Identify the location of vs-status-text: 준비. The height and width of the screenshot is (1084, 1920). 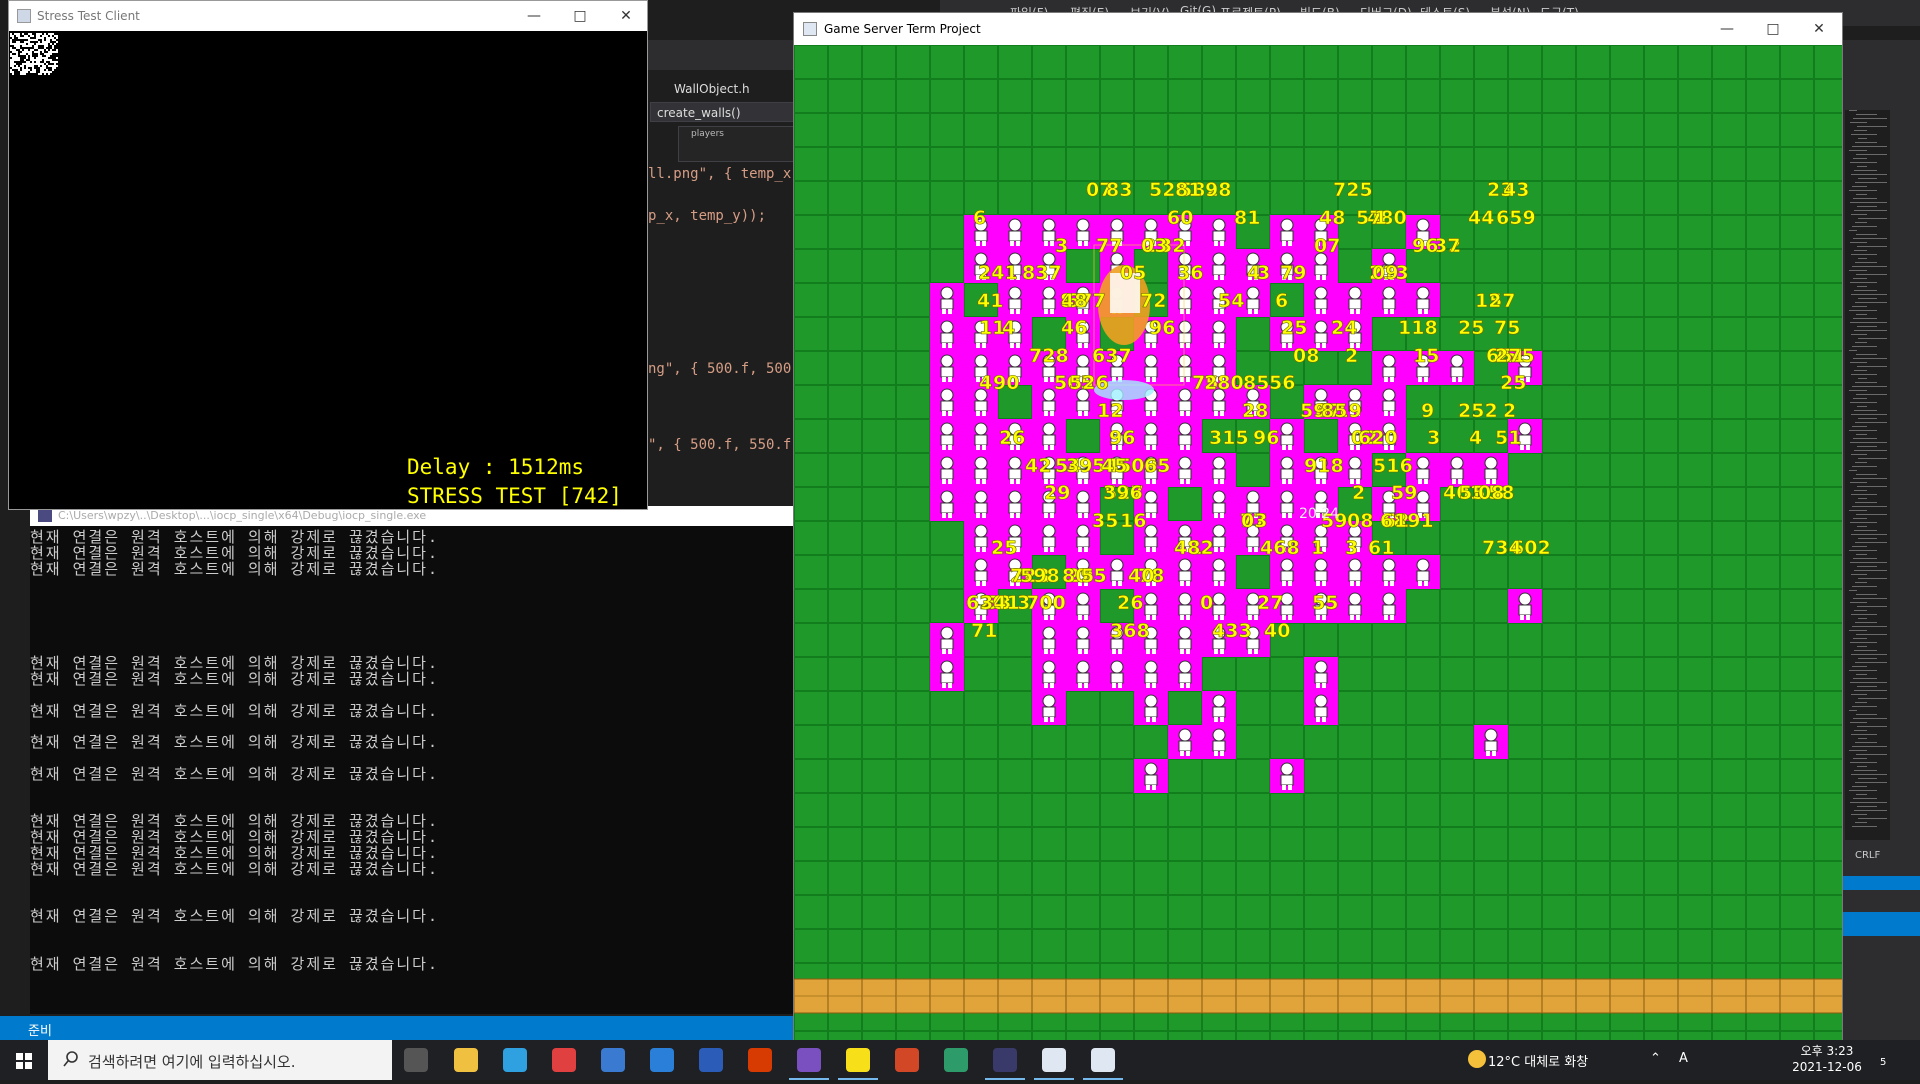
(40, 1031).